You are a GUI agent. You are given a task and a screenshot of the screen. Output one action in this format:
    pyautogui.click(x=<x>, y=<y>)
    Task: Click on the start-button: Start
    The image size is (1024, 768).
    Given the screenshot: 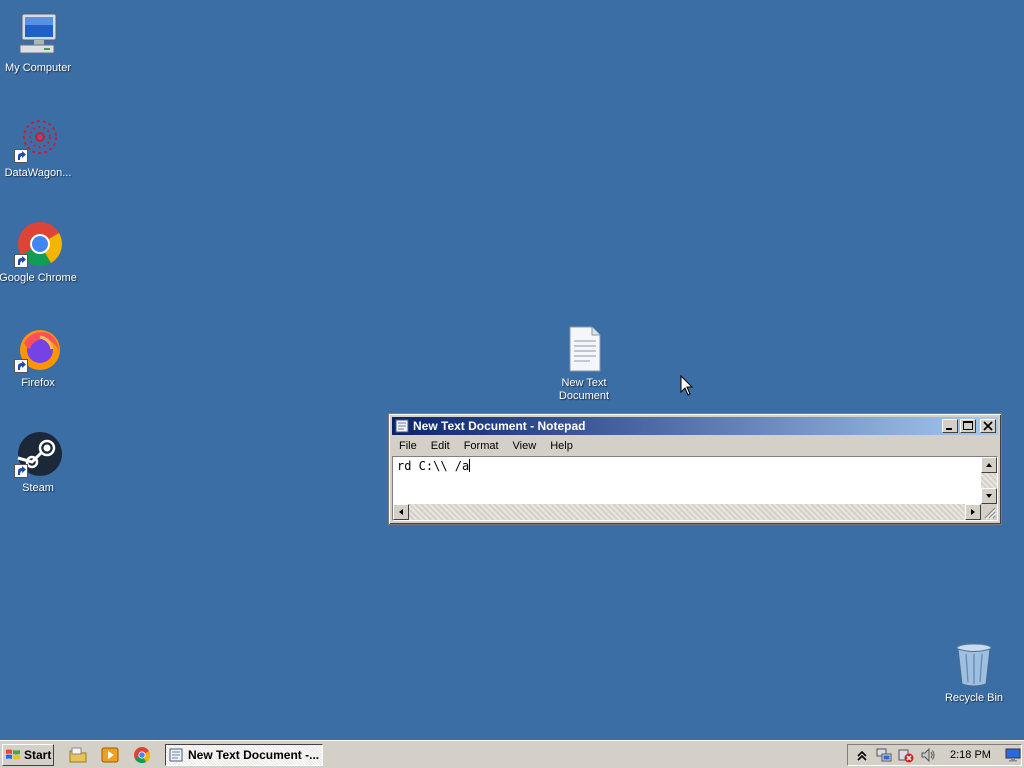 What is the action you would take?
    pyautogui.click(x=28, y=755)
    